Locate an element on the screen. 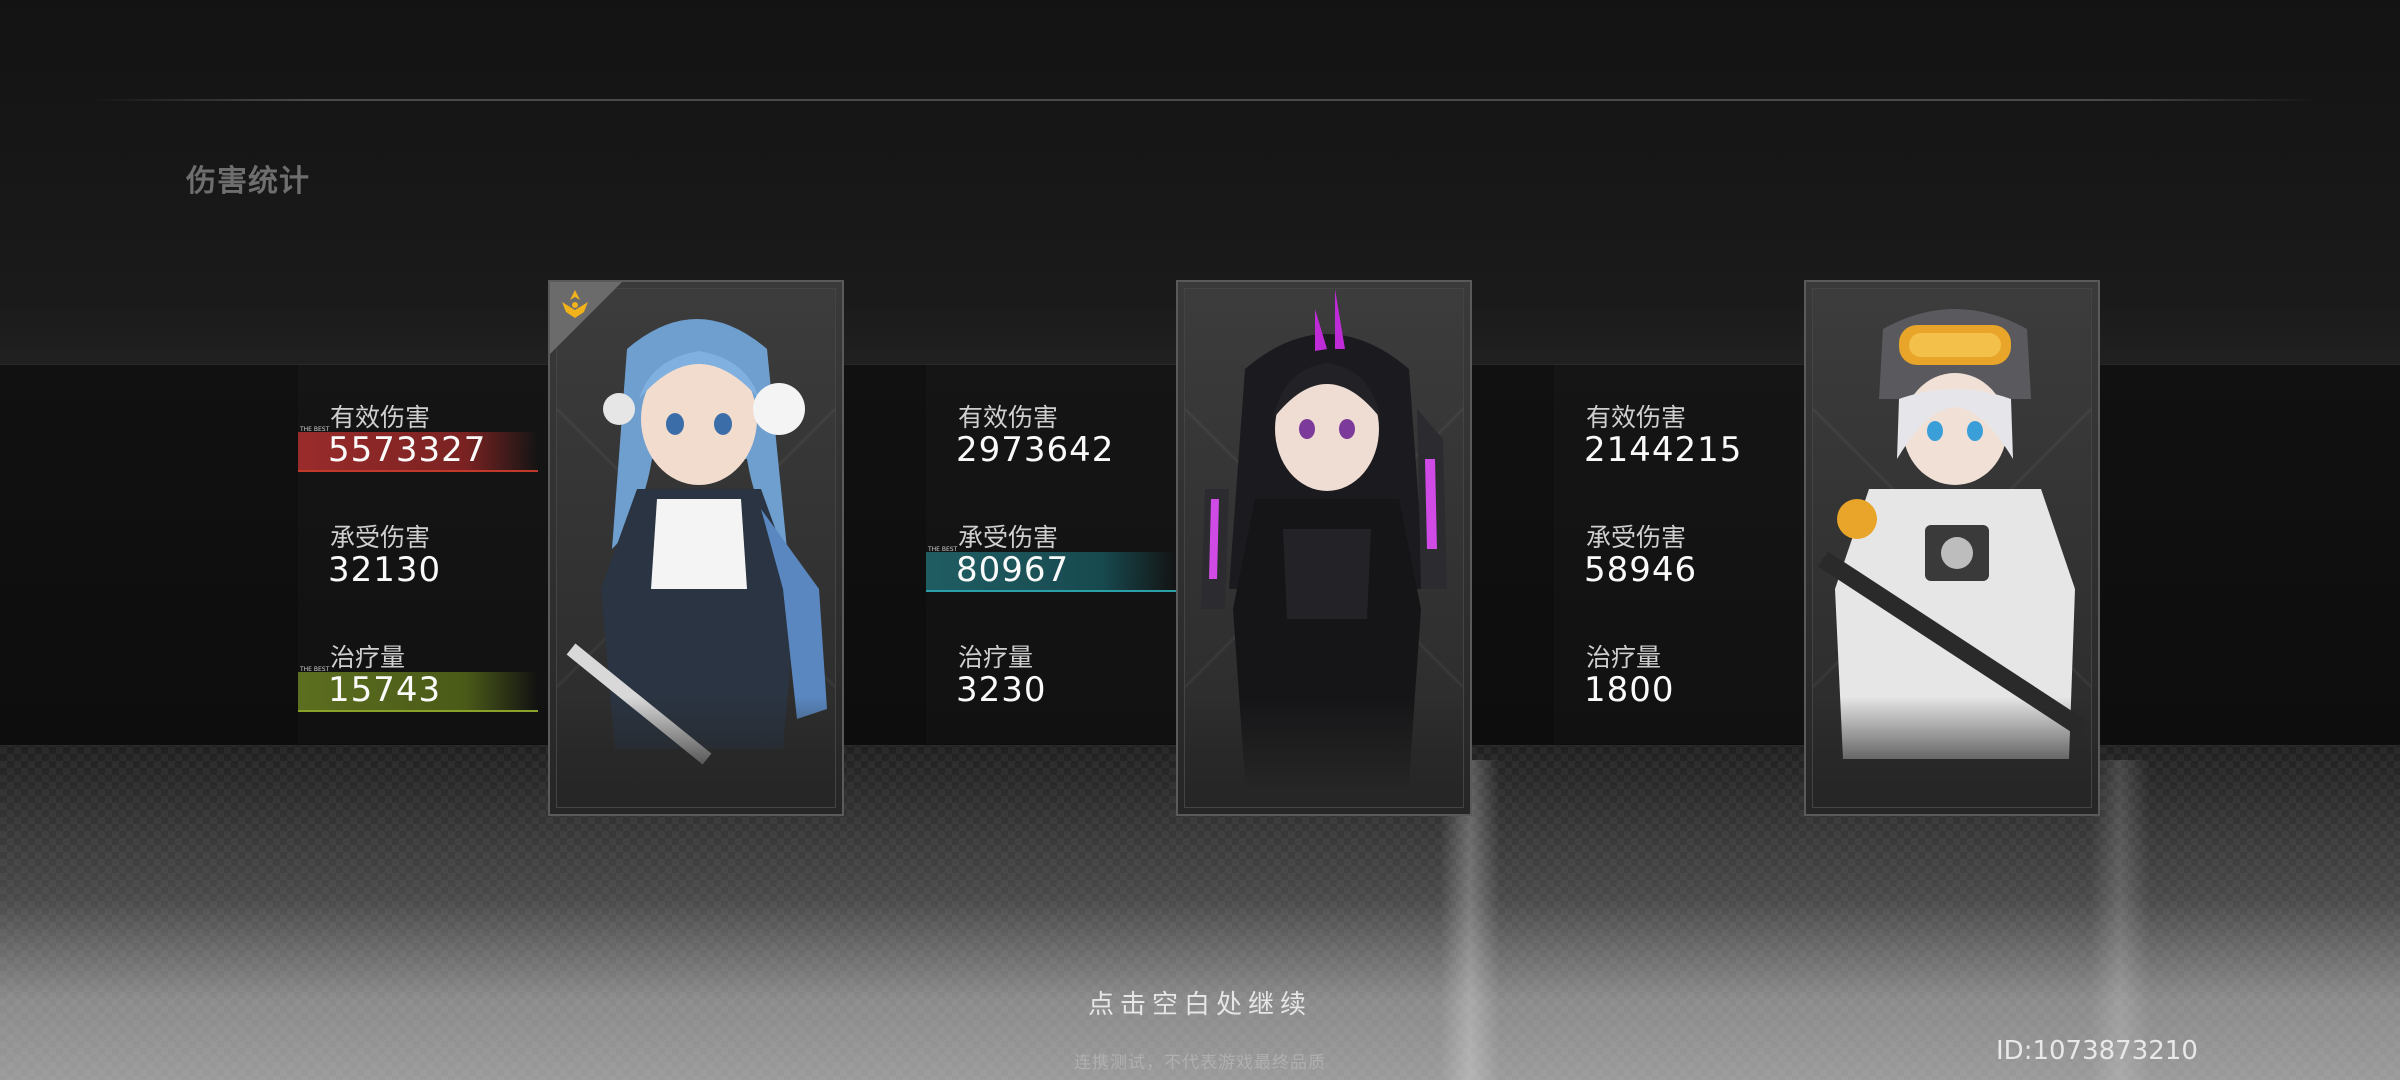 The height and width of the screenshot is (1080, 2400). stat-value: 80967 is located at coordinates (1013, 570).